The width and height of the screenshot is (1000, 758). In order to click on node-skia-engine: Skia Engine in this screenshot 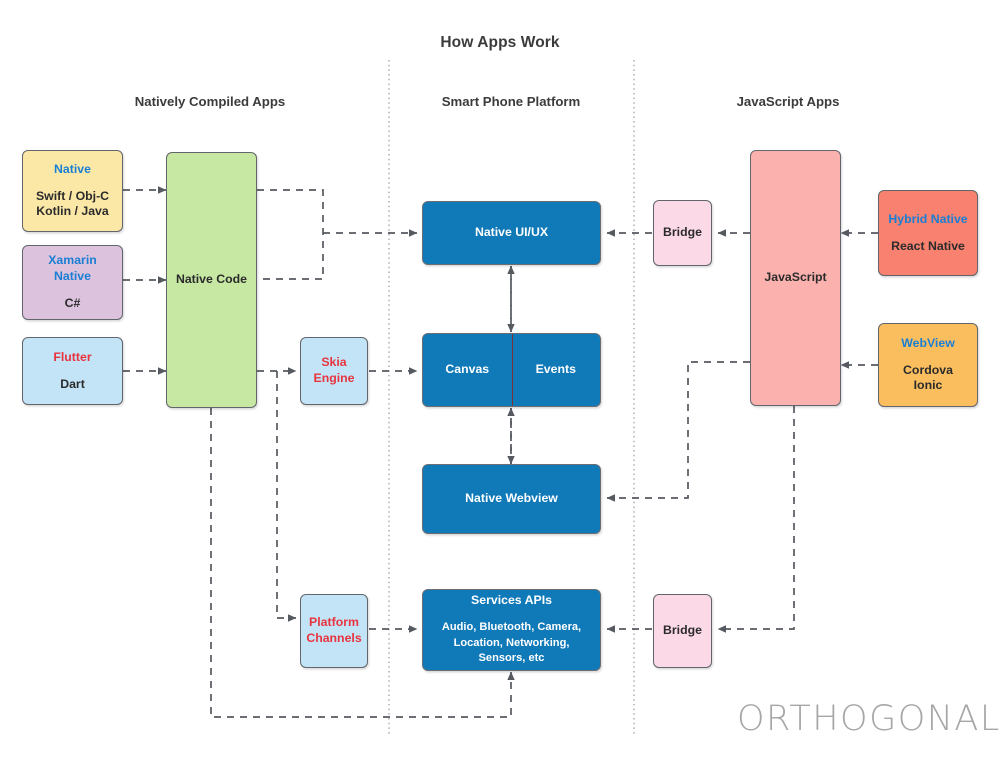, I will do `click(334, 371)`.